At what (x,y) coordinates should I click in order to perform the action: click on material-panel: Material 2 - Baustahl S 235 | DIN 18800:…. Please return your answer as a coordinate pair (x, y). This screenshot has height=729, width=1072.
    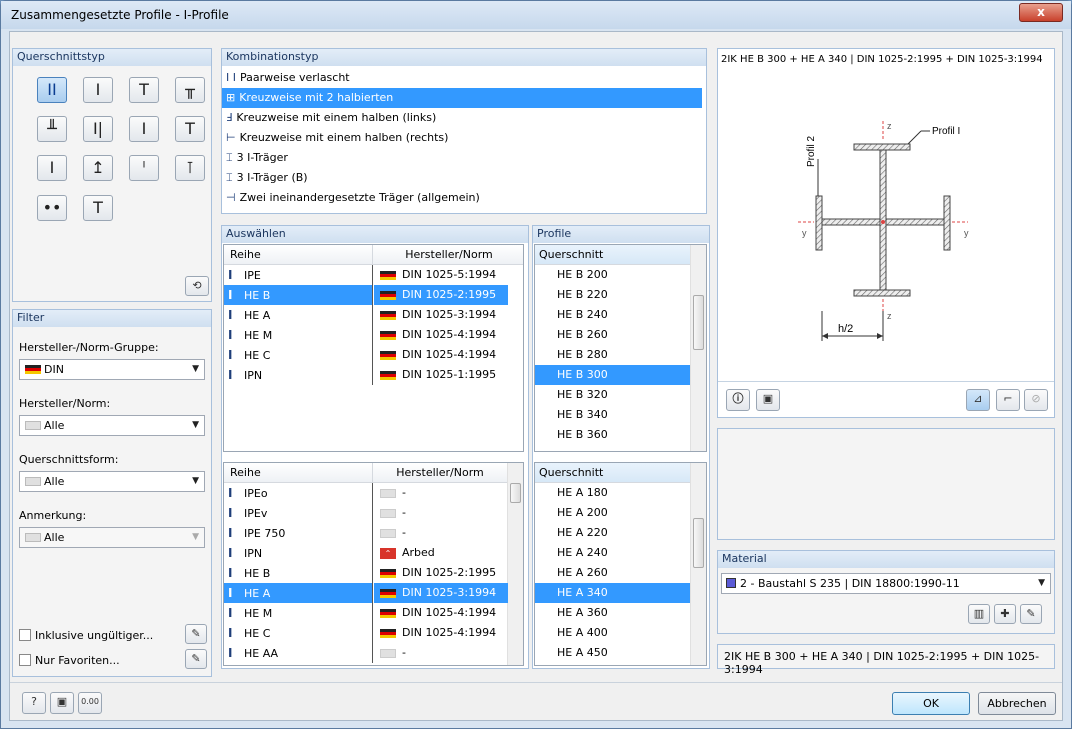
    Looking at the image, I should click on (886, 592).